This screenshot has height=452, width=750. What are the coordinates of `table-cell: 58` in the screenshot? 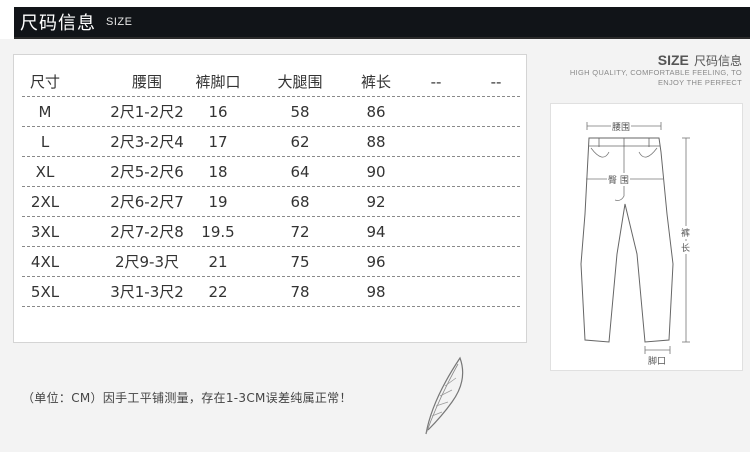 It's located at (300, 112).